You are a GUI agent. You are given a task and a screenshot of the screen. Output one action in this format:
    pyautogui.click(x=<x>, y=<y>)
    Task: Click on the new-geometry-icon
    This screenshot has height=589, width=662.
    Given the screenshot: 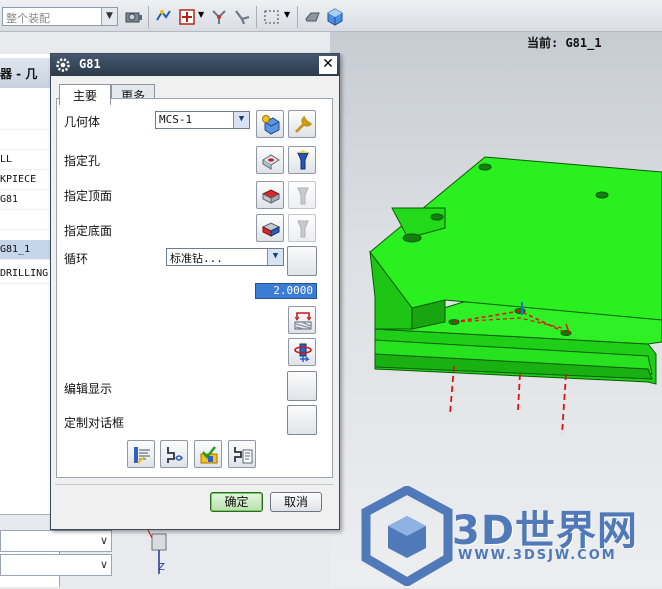 What is the action you would take?
    pyautogui.click(x=271, y=125)
    